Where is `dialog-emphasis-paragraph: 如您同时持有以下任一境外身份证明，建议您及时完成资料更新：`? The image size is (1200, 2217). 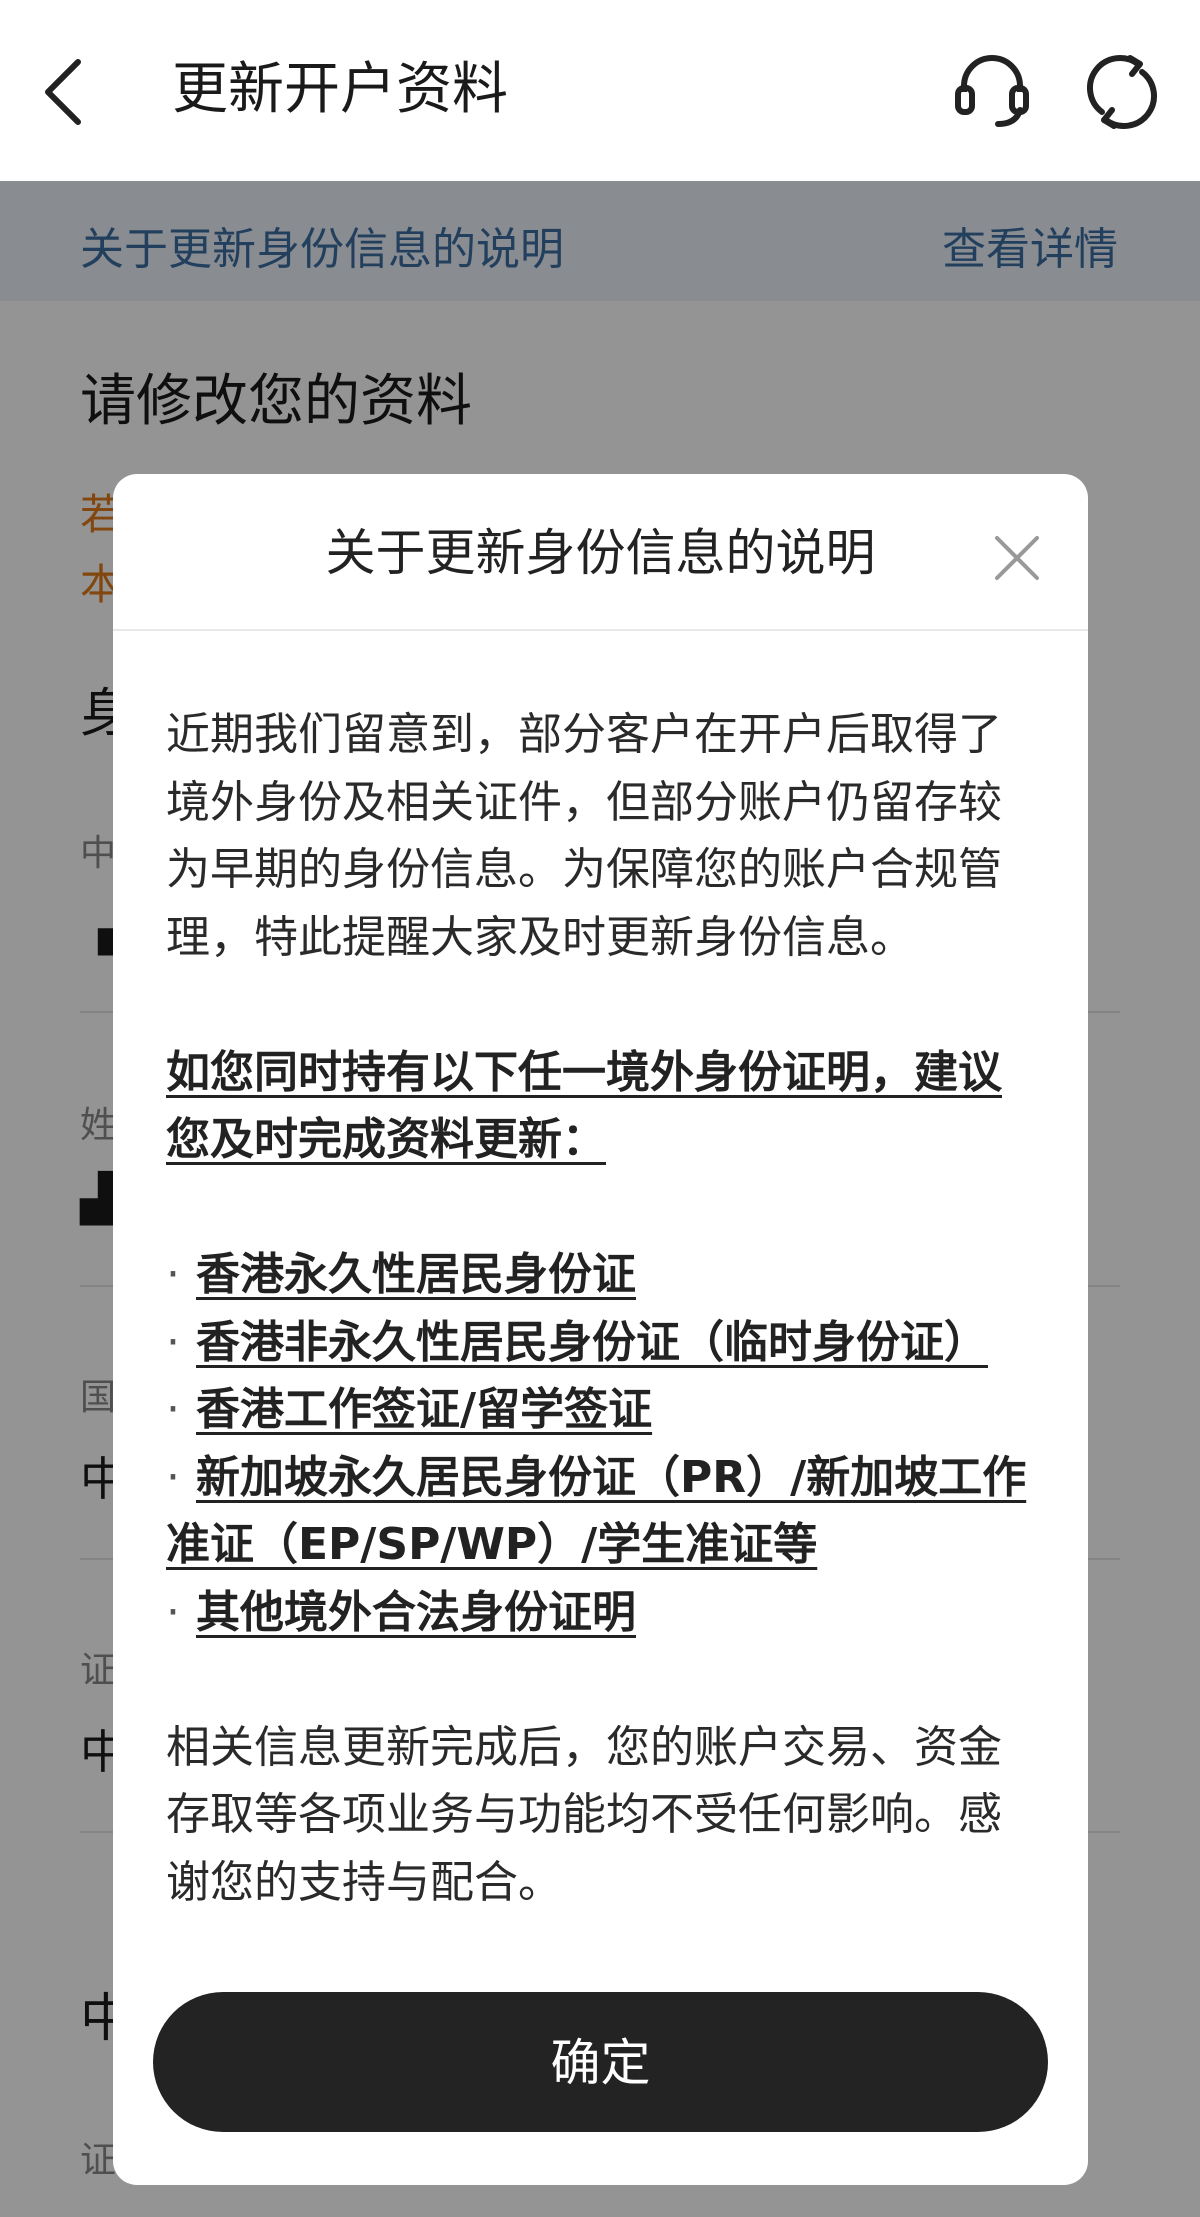 dialog-emphasis-paragraph: 如您同时持有以下任一境外身份证明，建议您及时完成资料更新： is located at coordinates (584, 1106).